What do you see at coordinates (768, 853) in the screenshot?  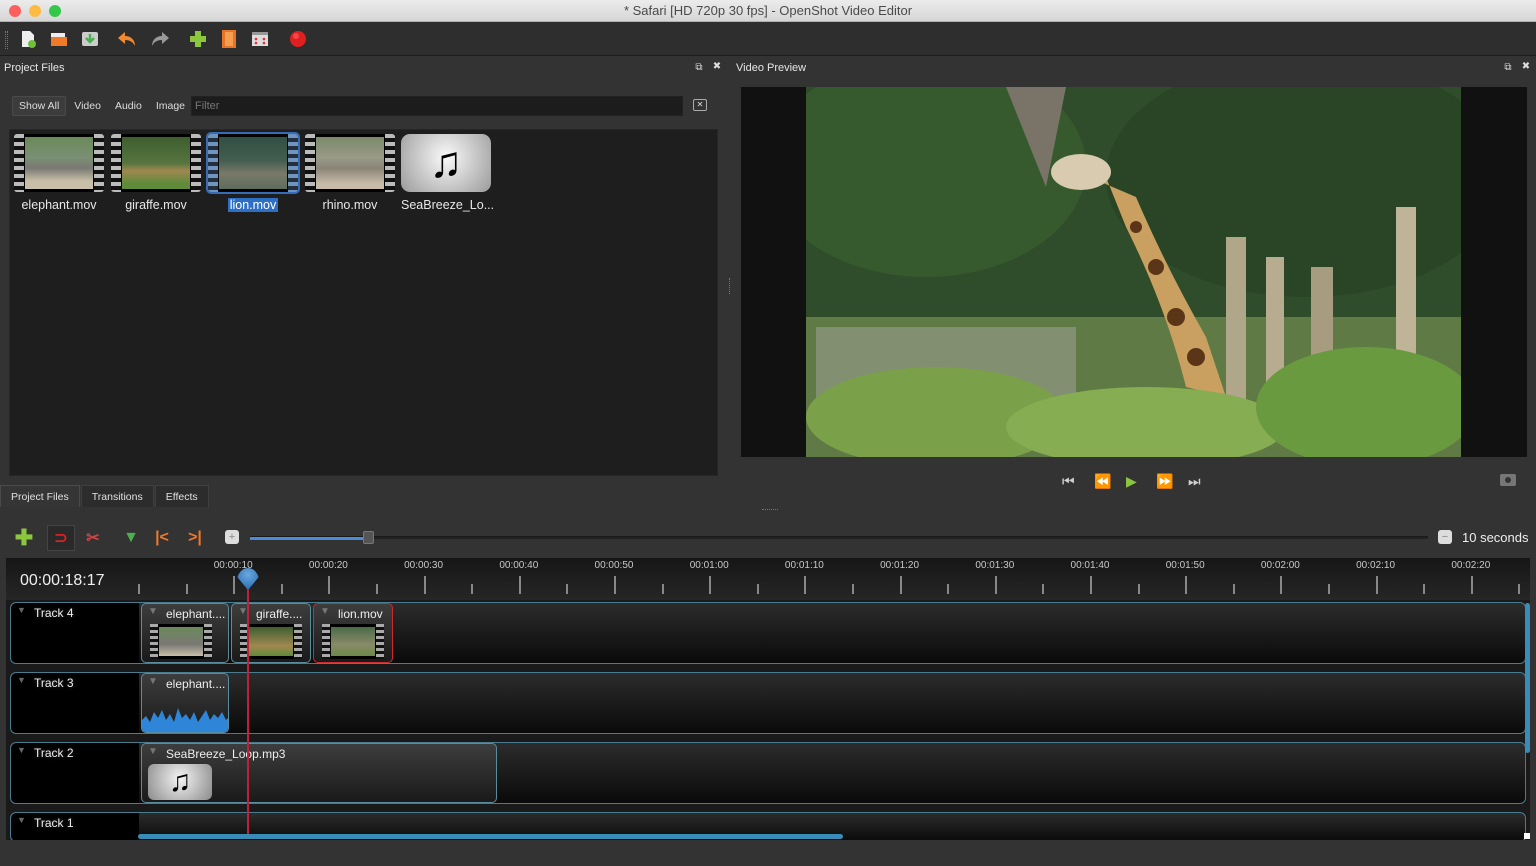 I see `status-bar` at bounding box center [768, 853].